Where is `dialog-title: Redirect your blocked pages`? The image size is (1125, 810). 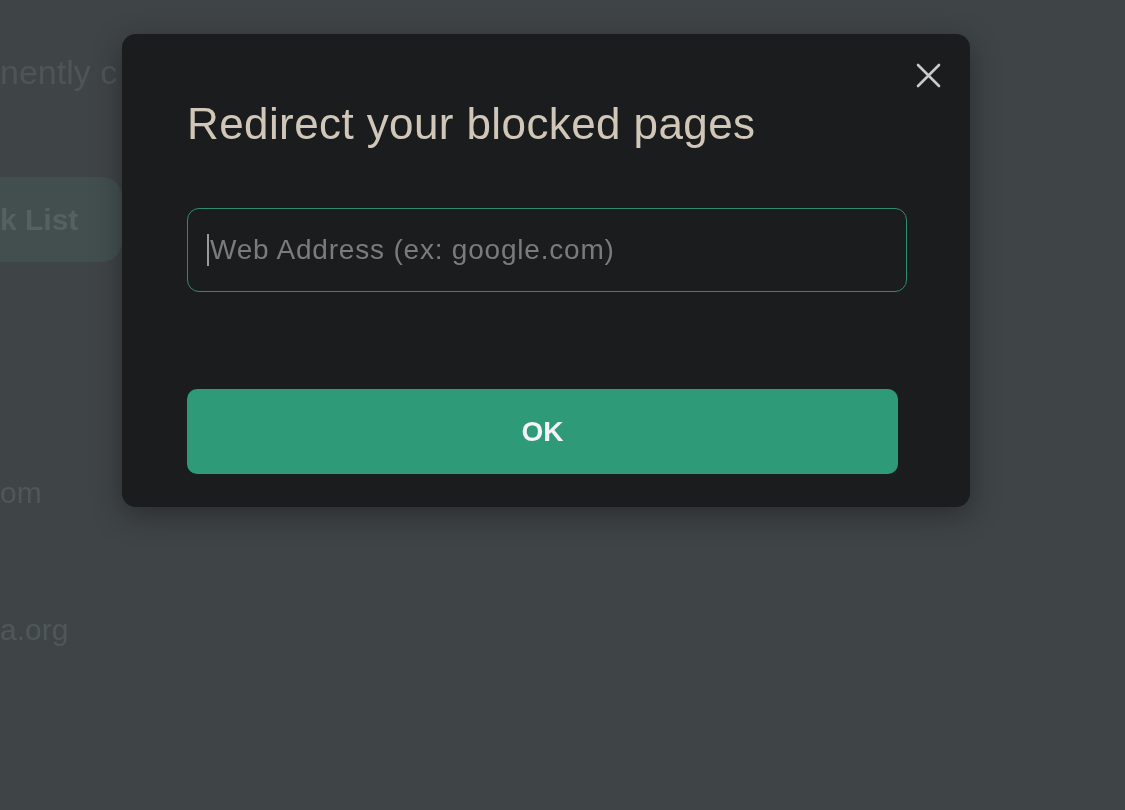
dialog-title: Redirect your blocked pages is located at coordinates (471, 124).